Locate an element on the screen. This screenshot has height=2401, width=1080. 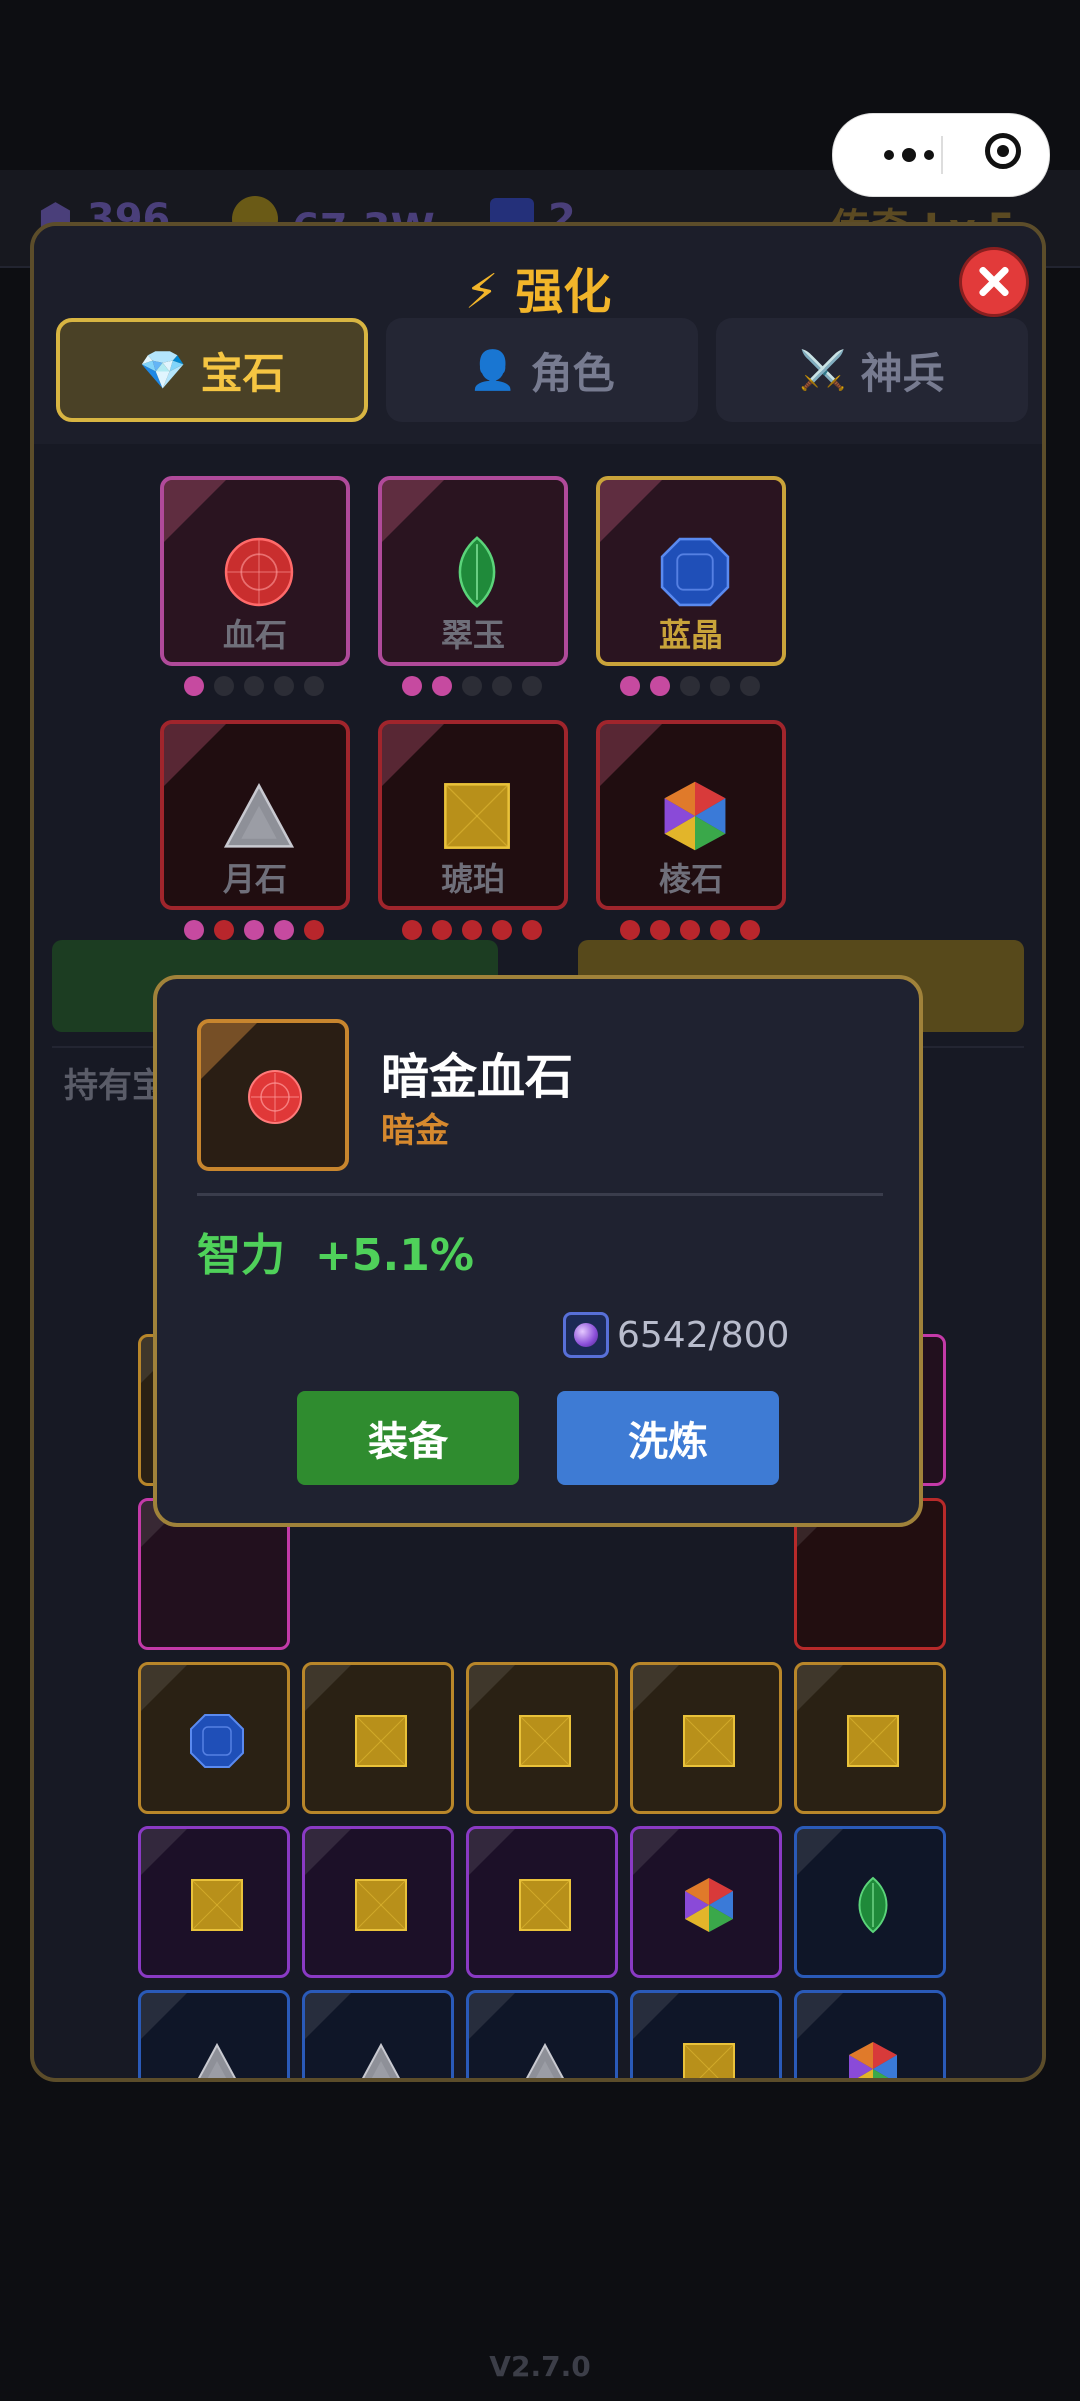
gem-slot-5: 琥珀 is located at coordinates (473, 815).